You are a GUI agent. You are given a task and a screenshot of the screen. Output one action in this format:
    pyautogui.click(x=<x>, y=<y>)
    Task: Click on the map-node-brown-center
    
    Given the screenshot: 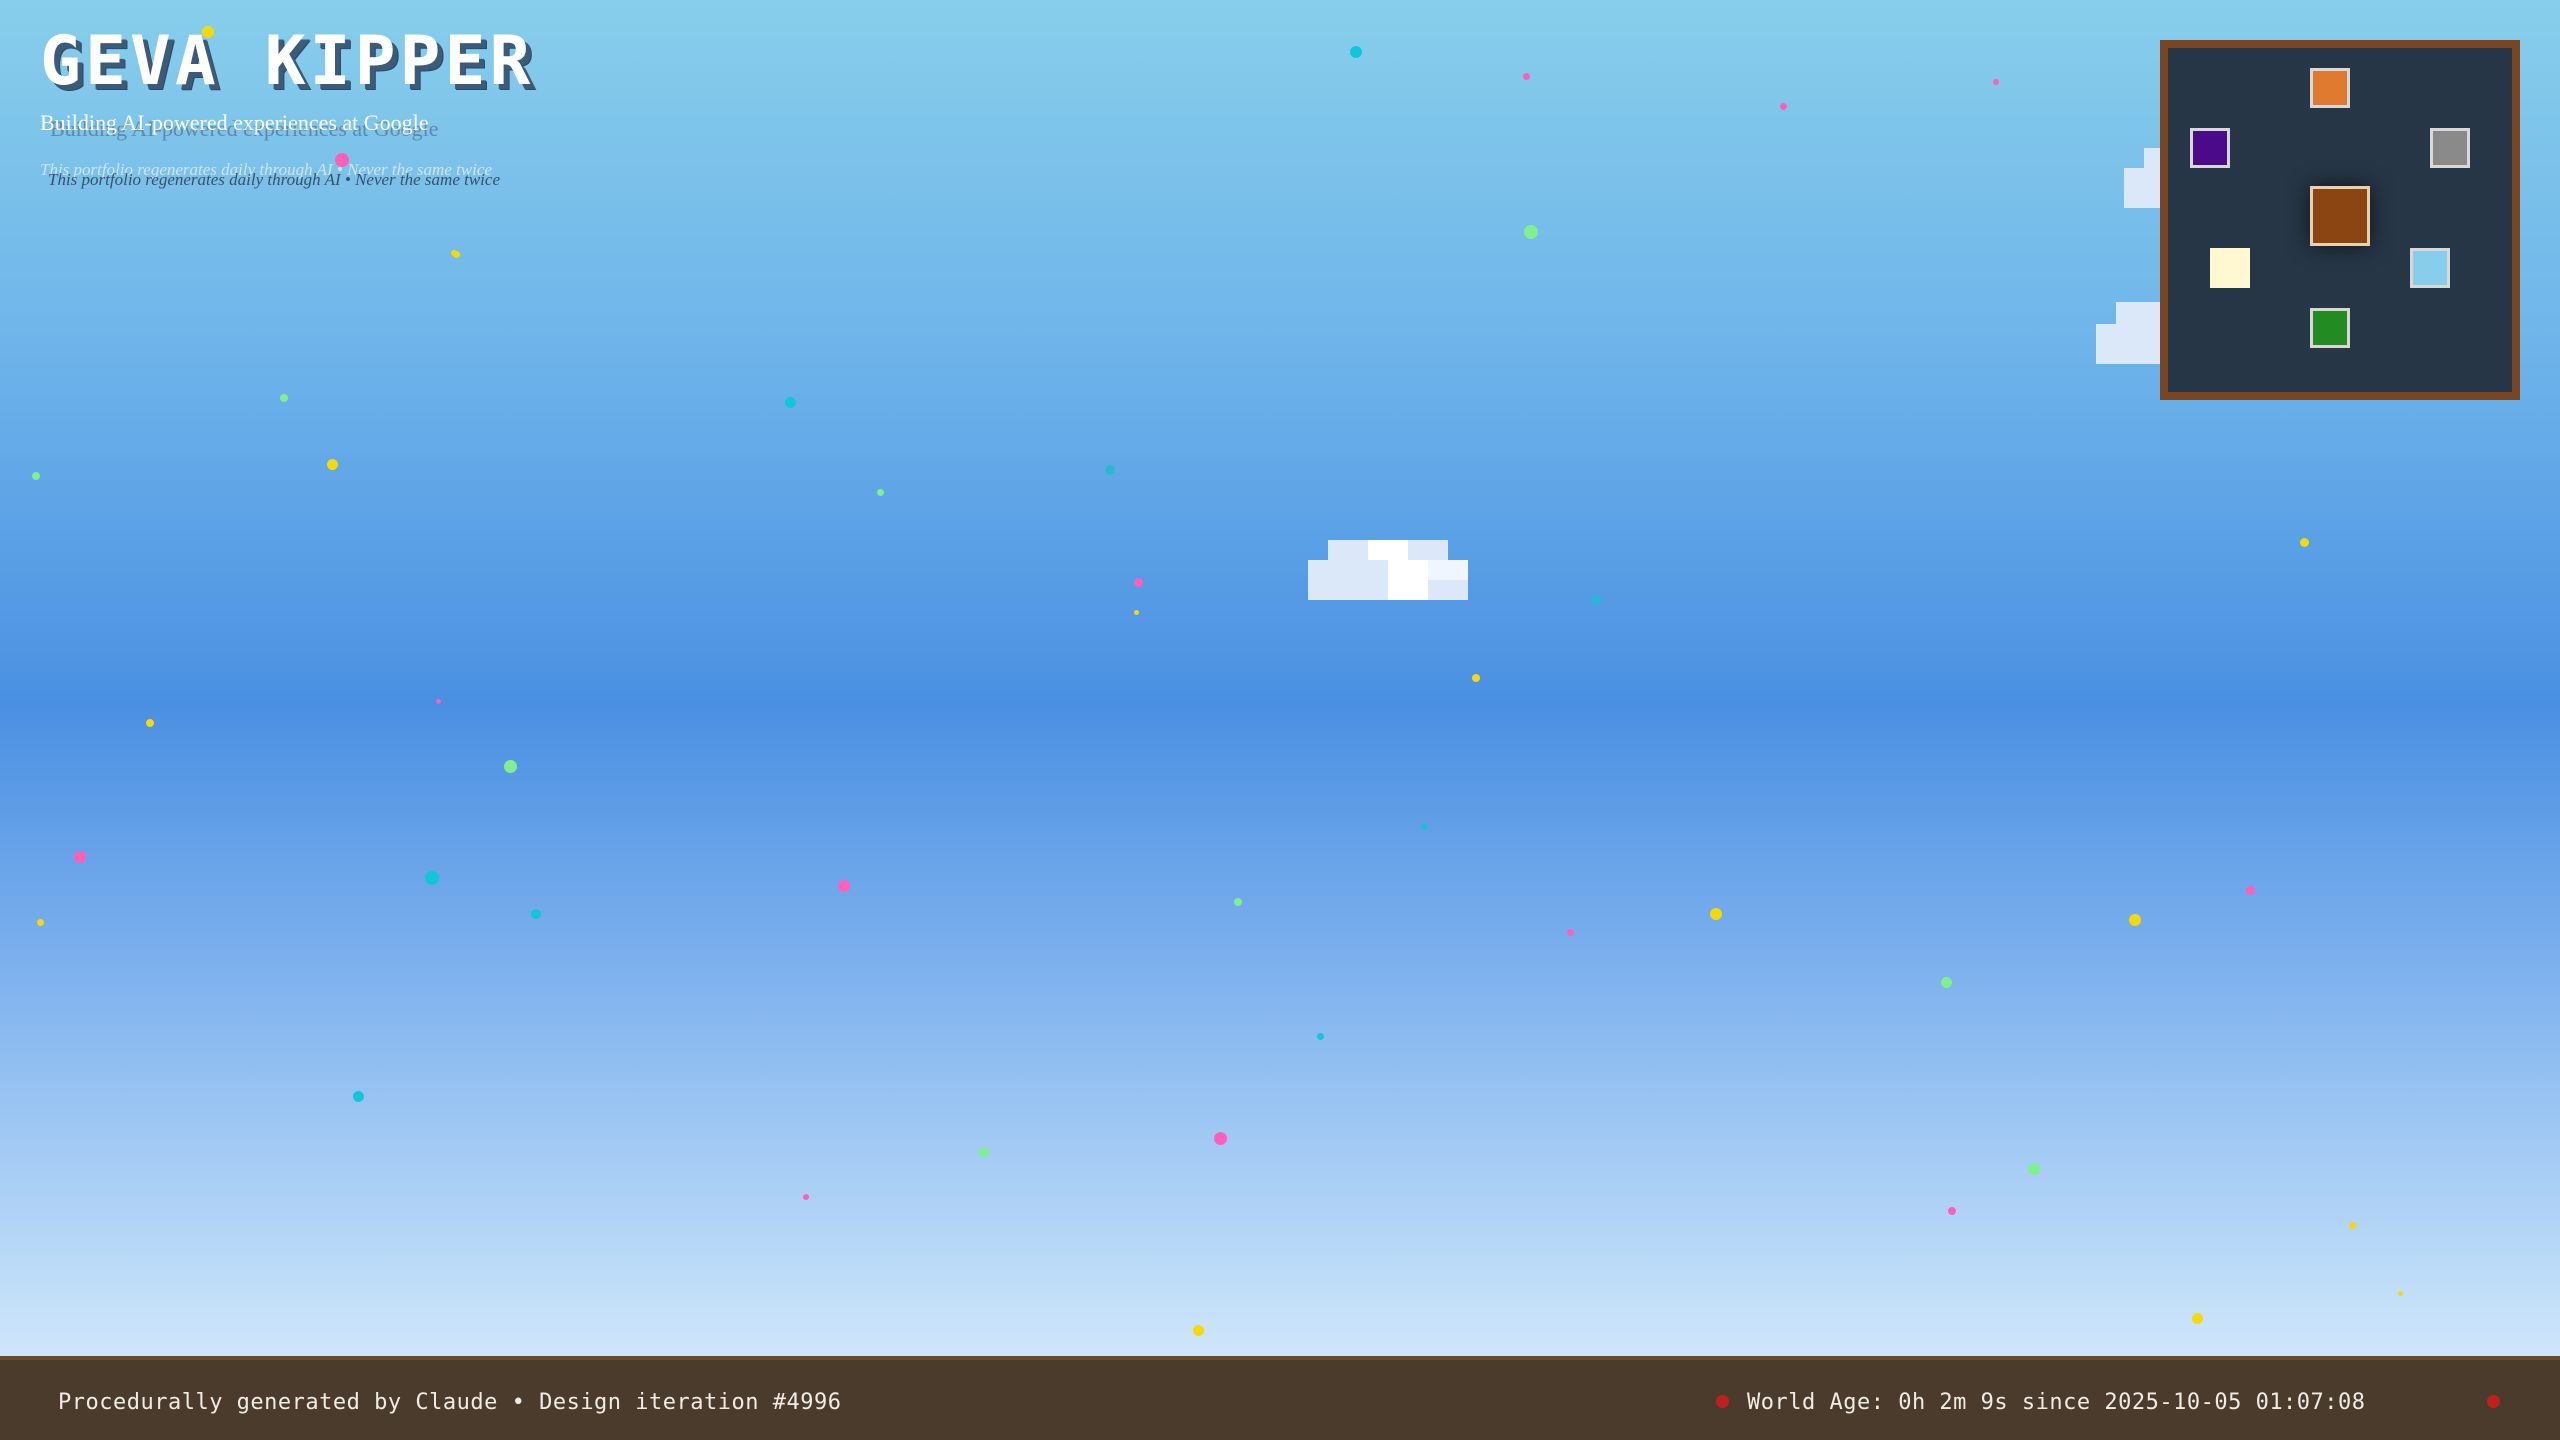 What is the action you would take?
    pyautogui.click(x=2340, y=216)
    